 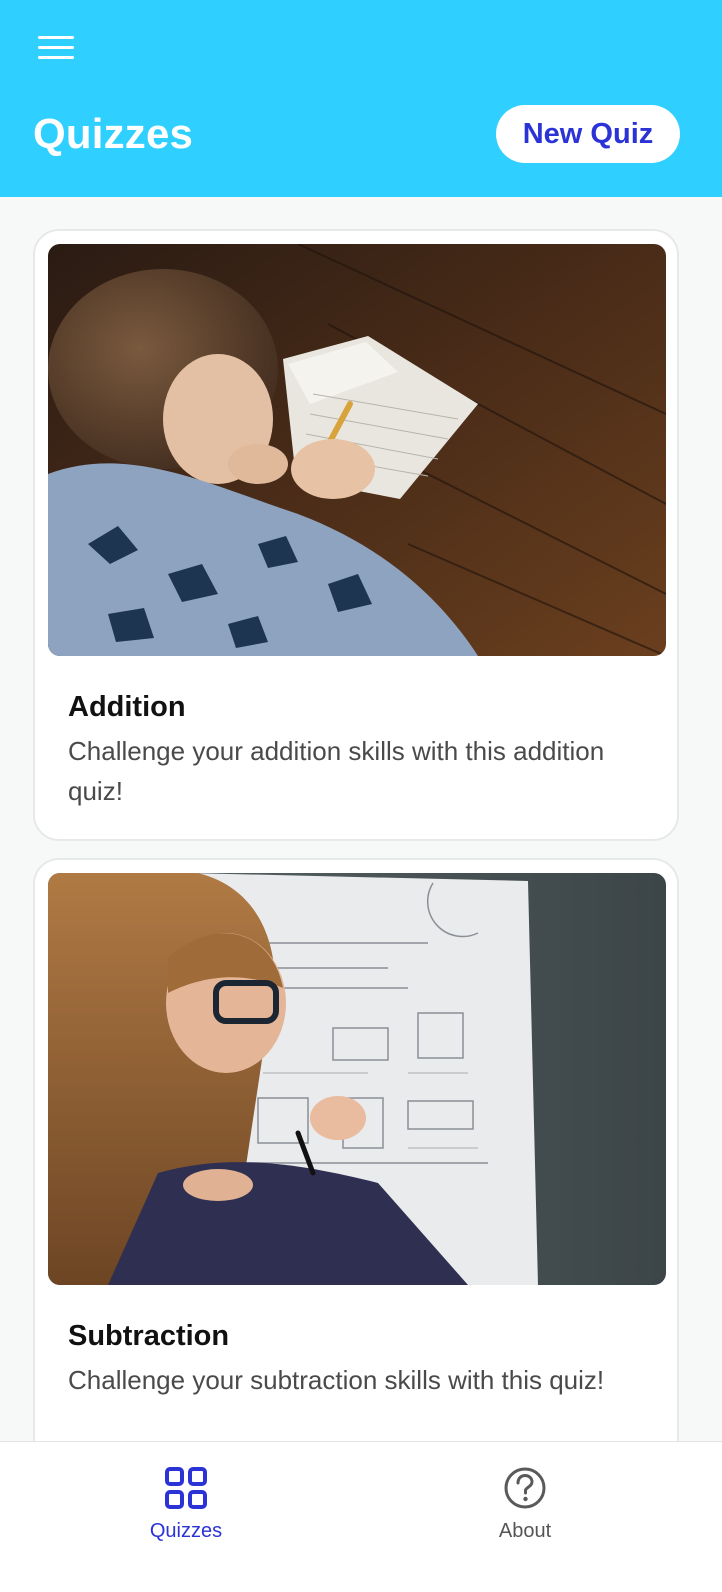 I want to click on tab-quizzes: Quizzes, so click(x=186, y=1506).